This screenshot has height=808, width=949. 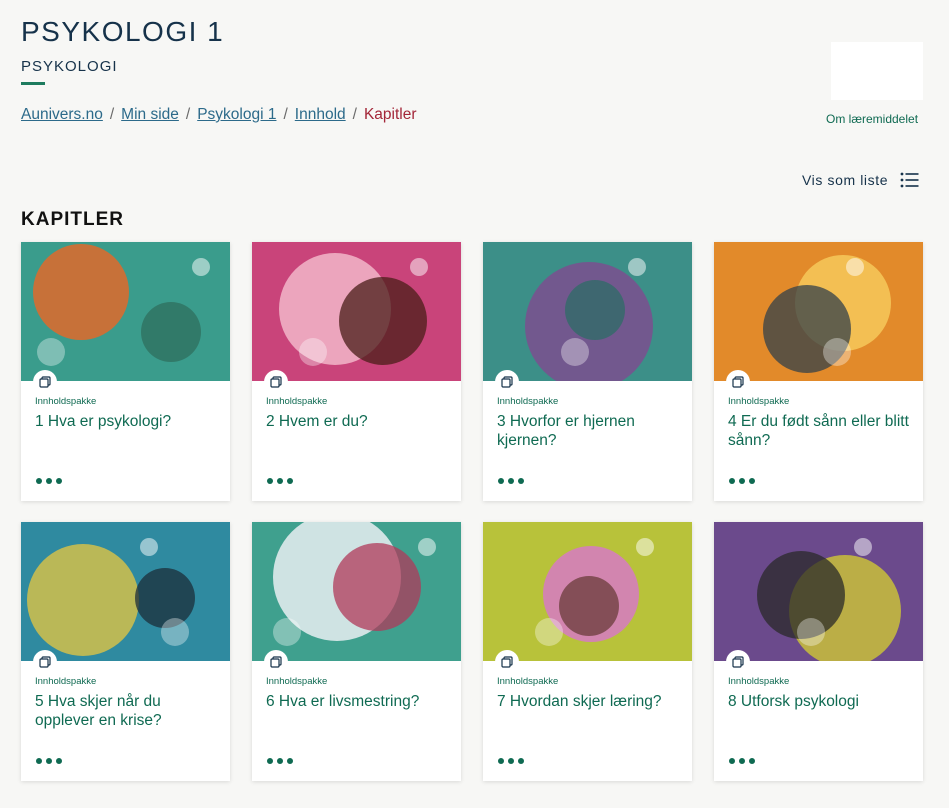 What do you see at coordinates (845, 180) in the screenshot?
I see `view-as-list-label: Vis som liste` at bounding box center [845, 180].